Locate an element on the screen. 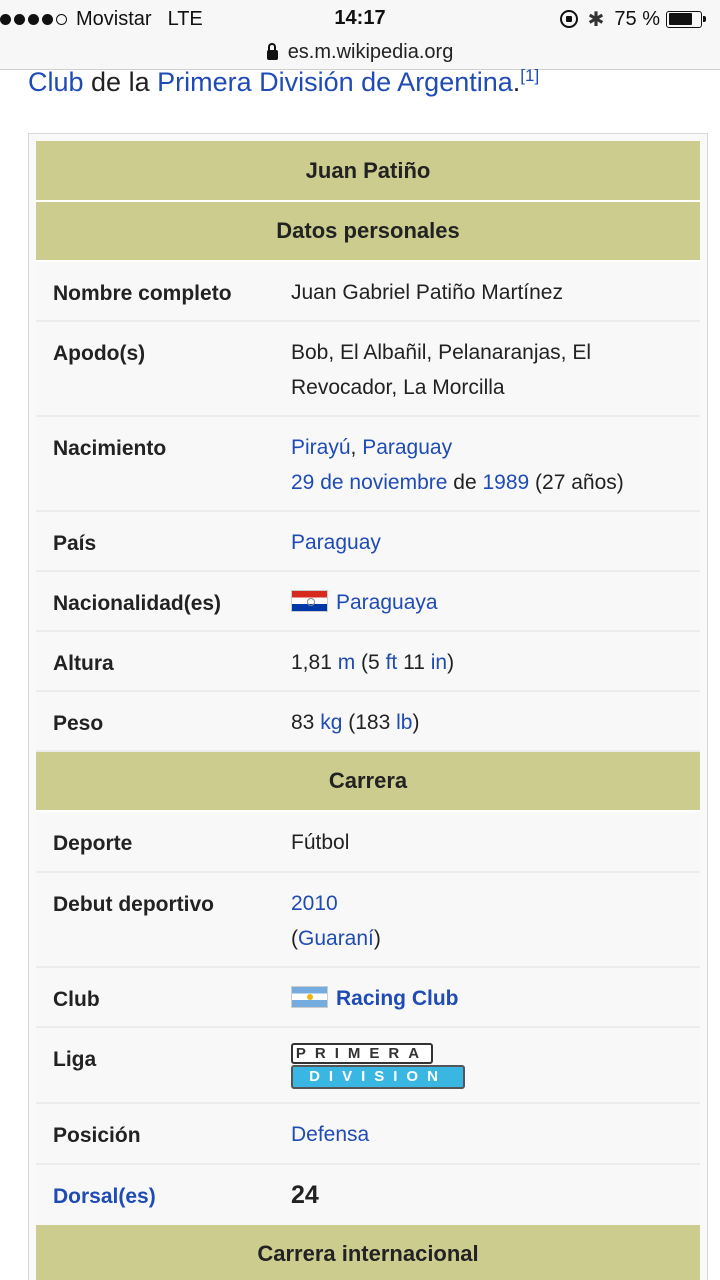 This screenshot has height=1280, width=720. label-posicion: Posición is located at coordinates (97, 1135).